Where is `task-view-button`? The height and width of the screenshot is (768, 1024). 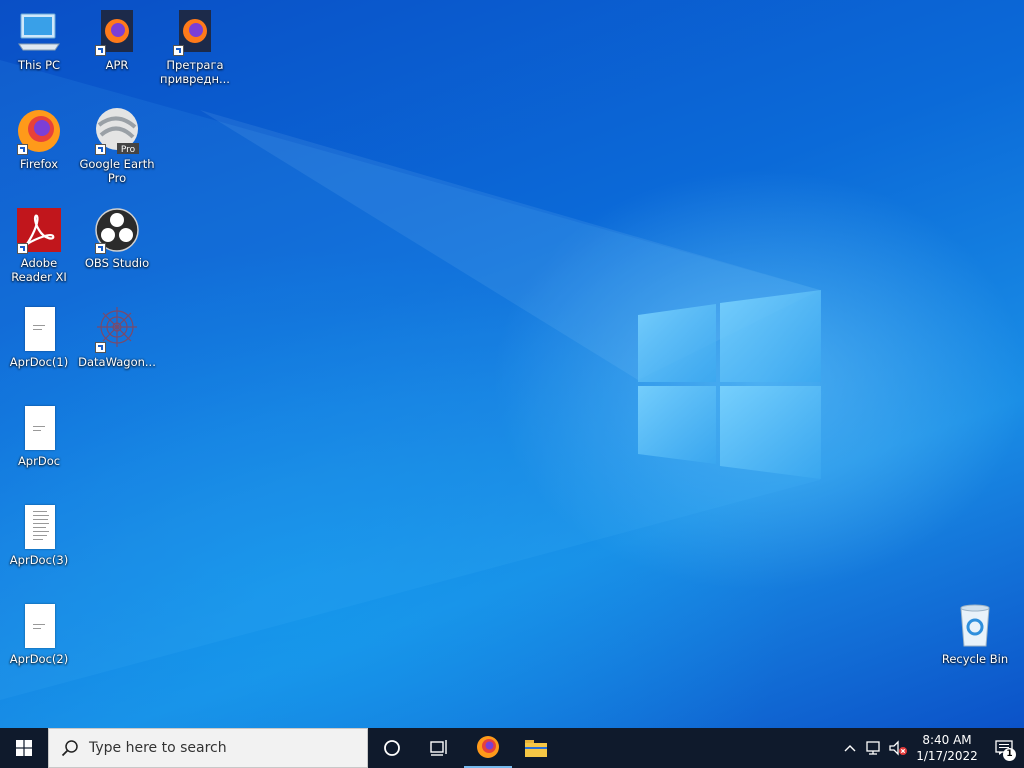
task-view-button is located at coordinates (440, 748).